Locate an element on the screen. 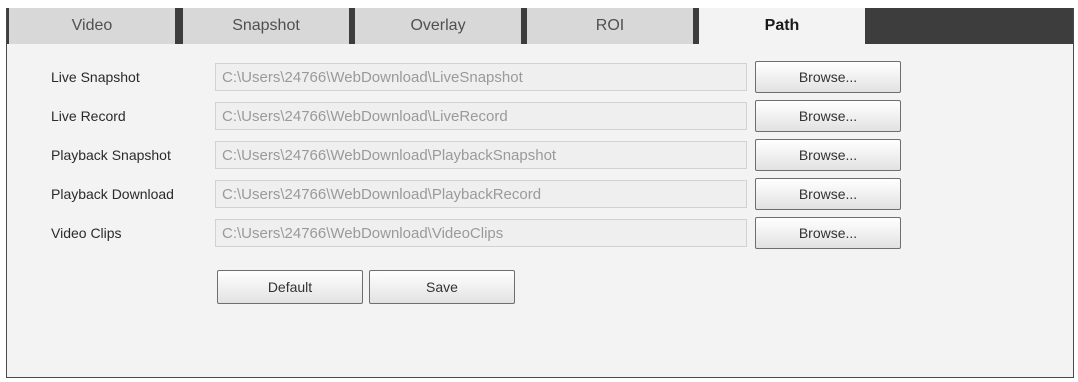  live-snapshot-path-field is located at coordinates (481, 77).